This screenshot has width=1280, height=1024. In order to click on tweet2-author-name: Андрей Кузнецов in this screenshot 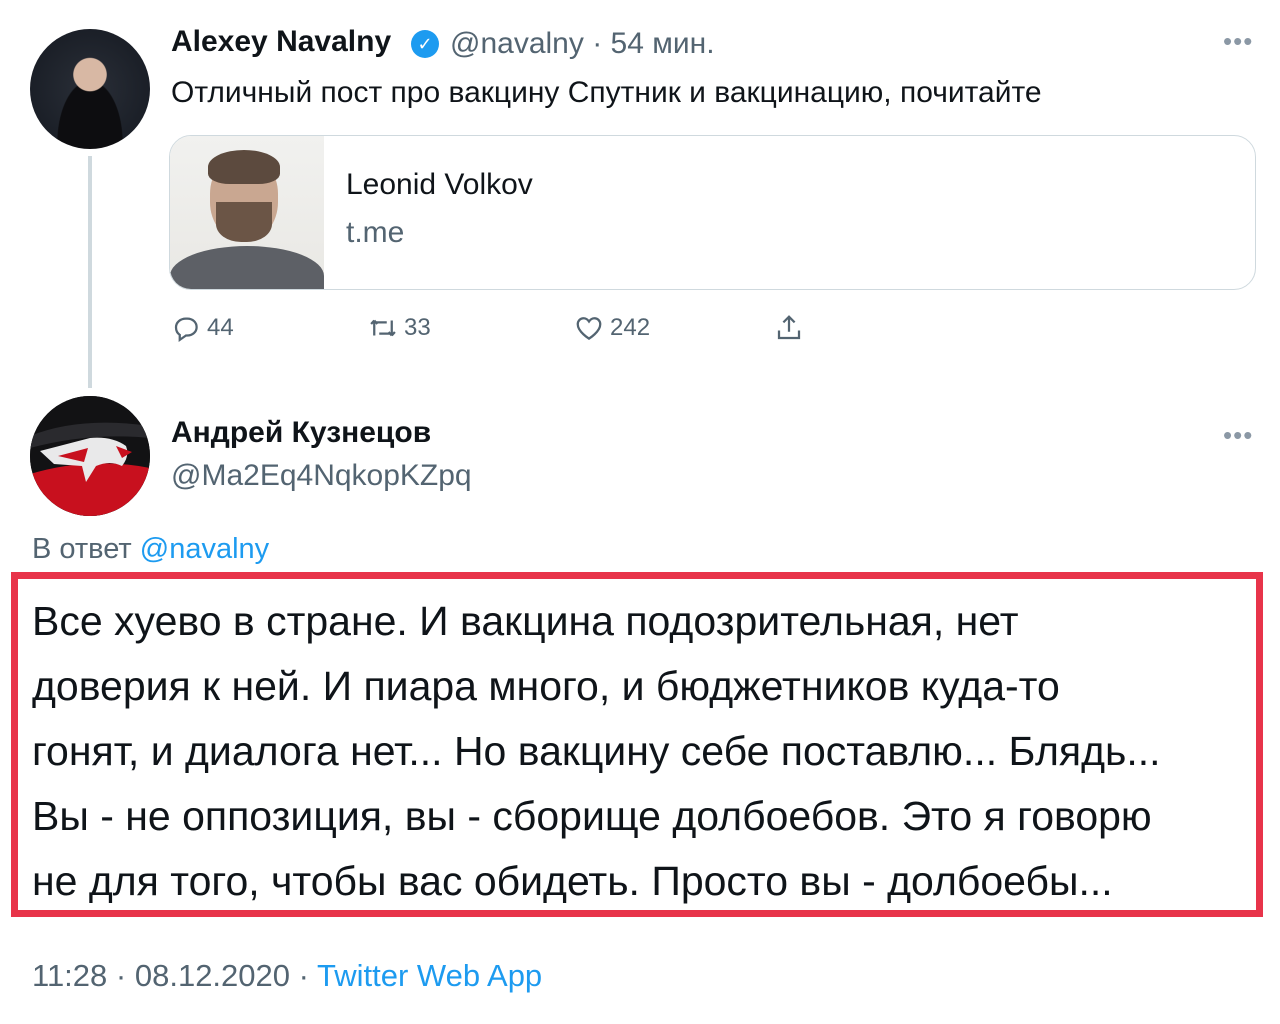, I will do `click(301, 433)`.